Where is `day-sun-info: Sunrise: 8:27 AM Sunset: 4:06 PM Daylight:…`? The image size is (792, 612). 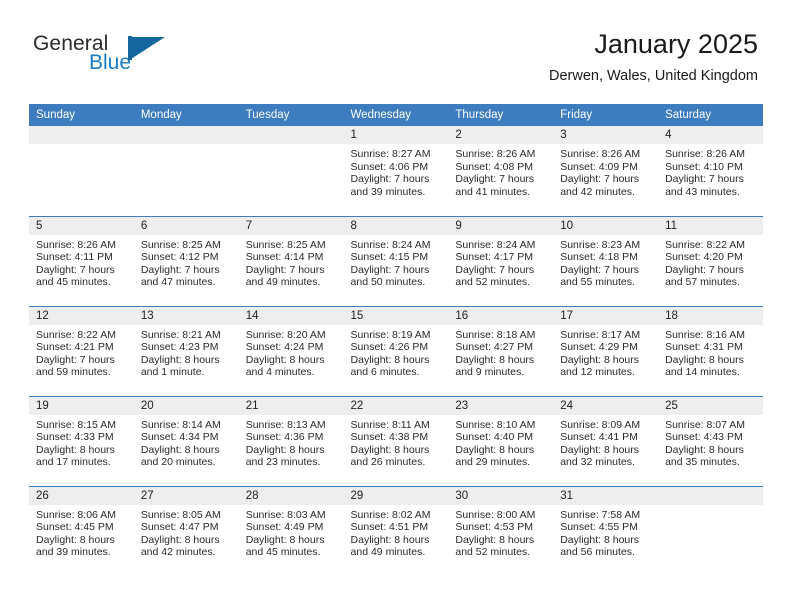 day-sun-info: Sunrise: 8:27 AM Sunset: 4:06 PM Daylight:… is located at coordinates (396, 171).